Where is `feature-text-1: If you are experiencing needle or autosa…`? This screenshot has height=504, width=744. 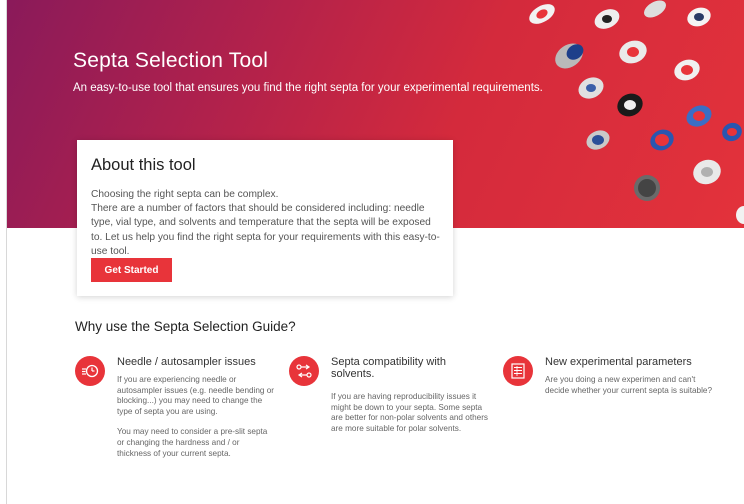 feature-text-1: If you are experiencing needle or autosa… is located at coordinates (196, 395).